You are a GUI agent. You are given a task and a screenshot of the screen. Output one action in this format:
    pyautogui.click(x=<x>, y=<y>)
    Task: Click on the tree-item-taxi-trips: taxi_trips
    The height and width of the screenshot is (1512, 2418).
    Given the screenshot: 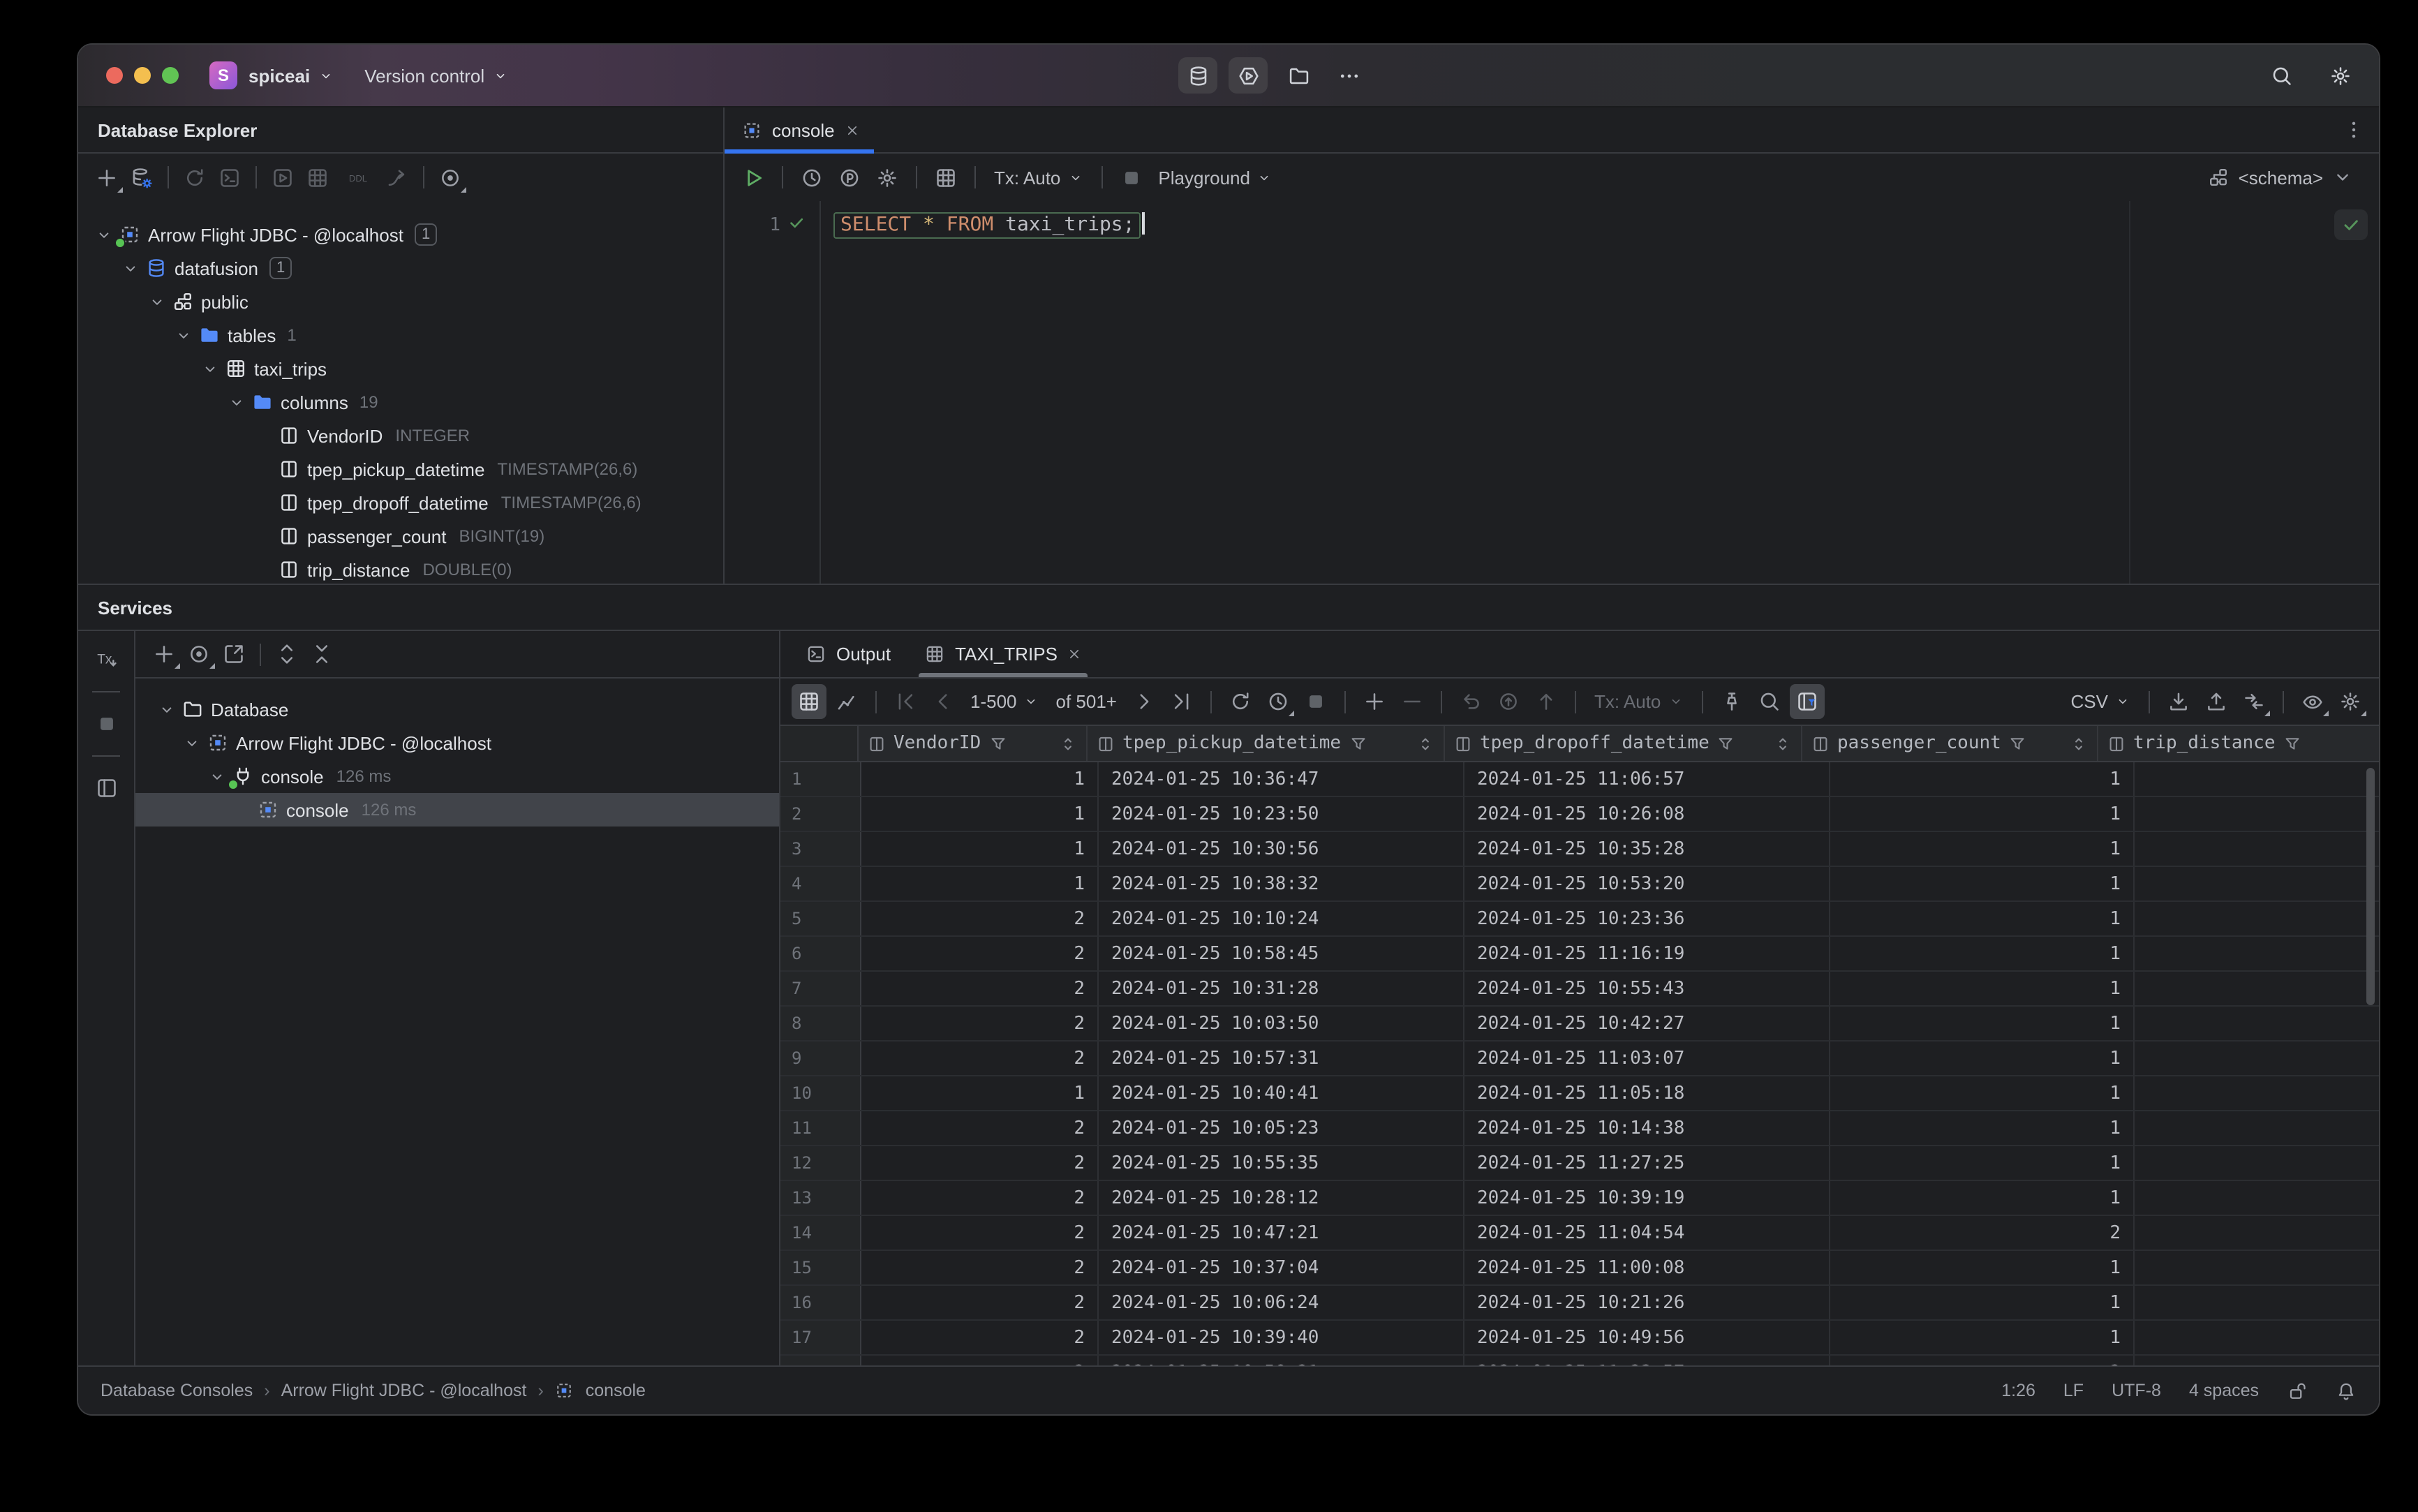 What is the action you would take?
    pyautogui.click(x=400, y=368)
    